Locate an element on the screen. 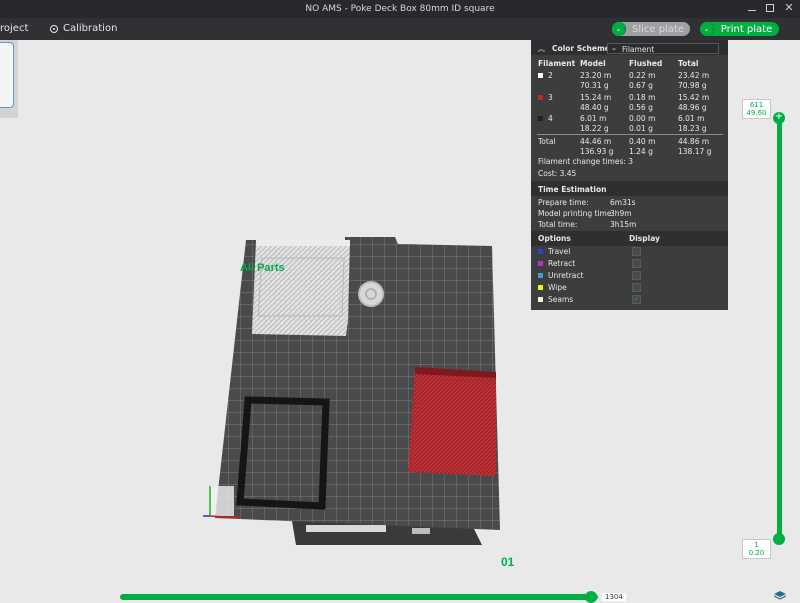  print-plate-label: Print plate is located at coordinates (746, 29).